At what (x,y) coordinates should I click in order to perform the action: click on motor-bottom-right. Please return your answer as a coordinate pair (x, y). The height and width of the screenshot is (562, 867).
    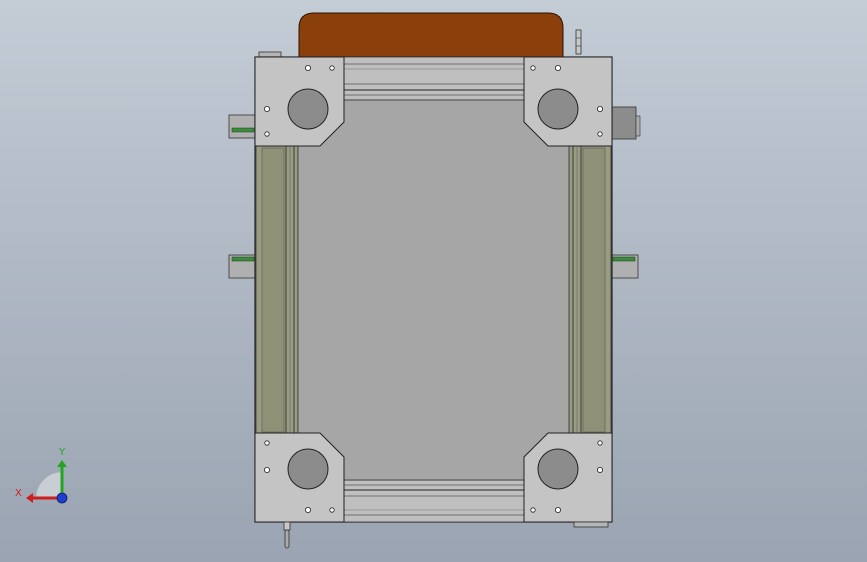
    Looking at the image, I should click on (558, 469).